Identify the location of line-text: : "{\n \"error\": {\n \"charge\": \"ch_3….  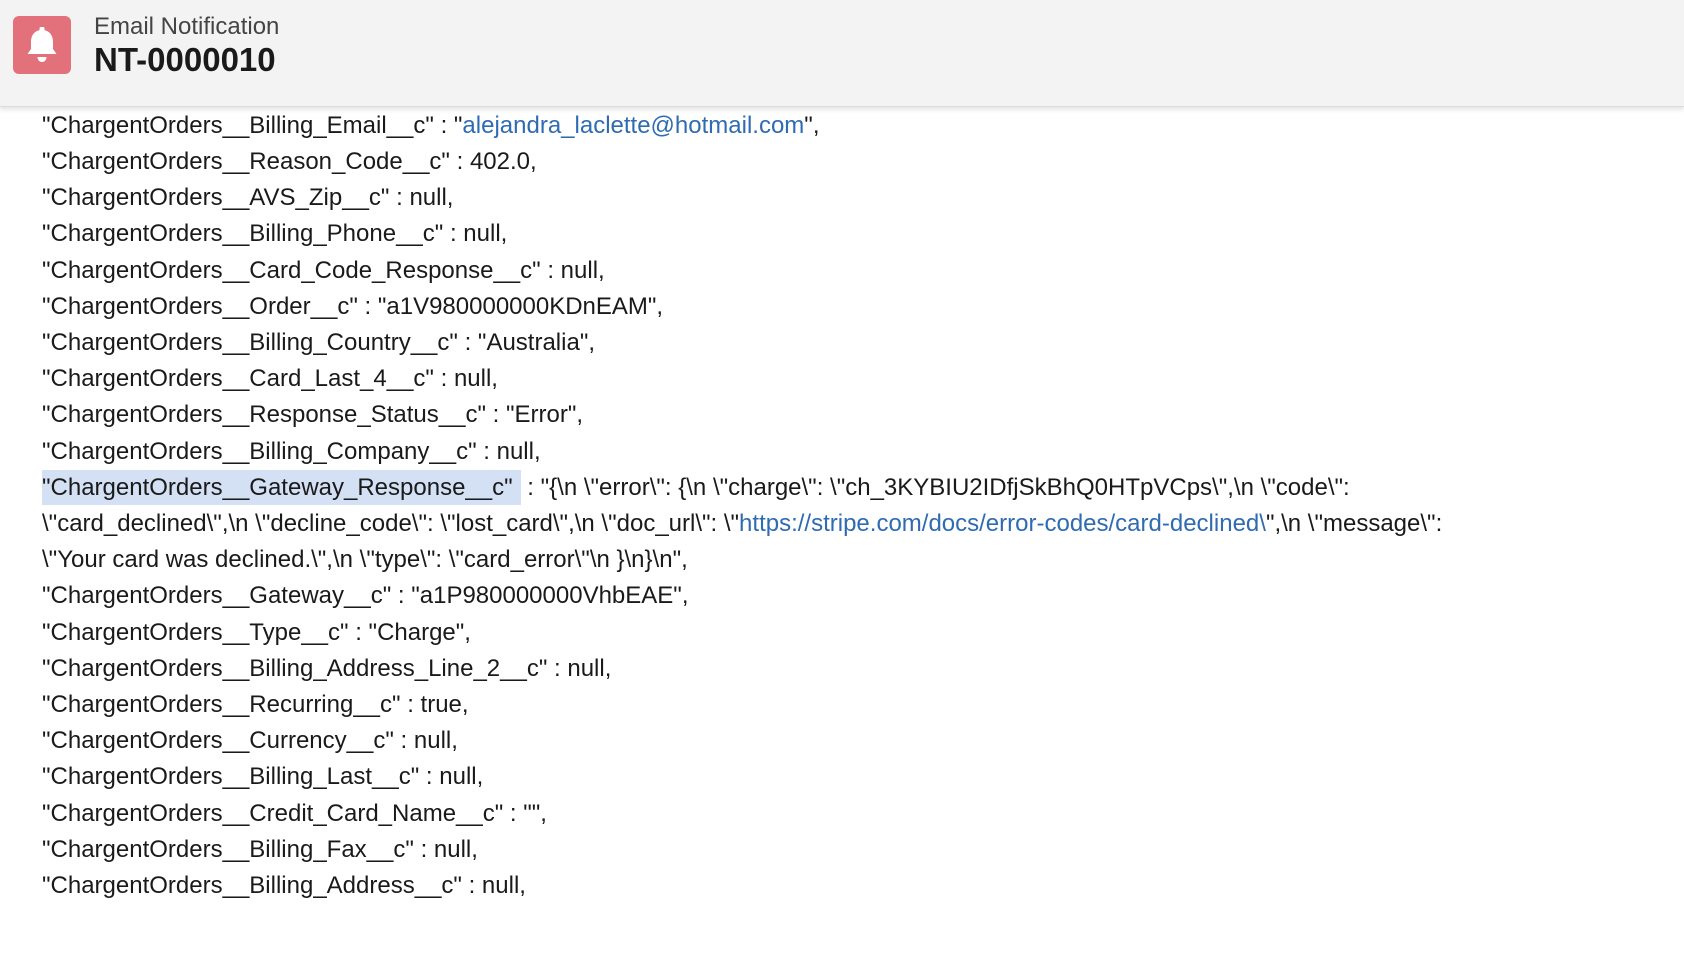
(935, 487).